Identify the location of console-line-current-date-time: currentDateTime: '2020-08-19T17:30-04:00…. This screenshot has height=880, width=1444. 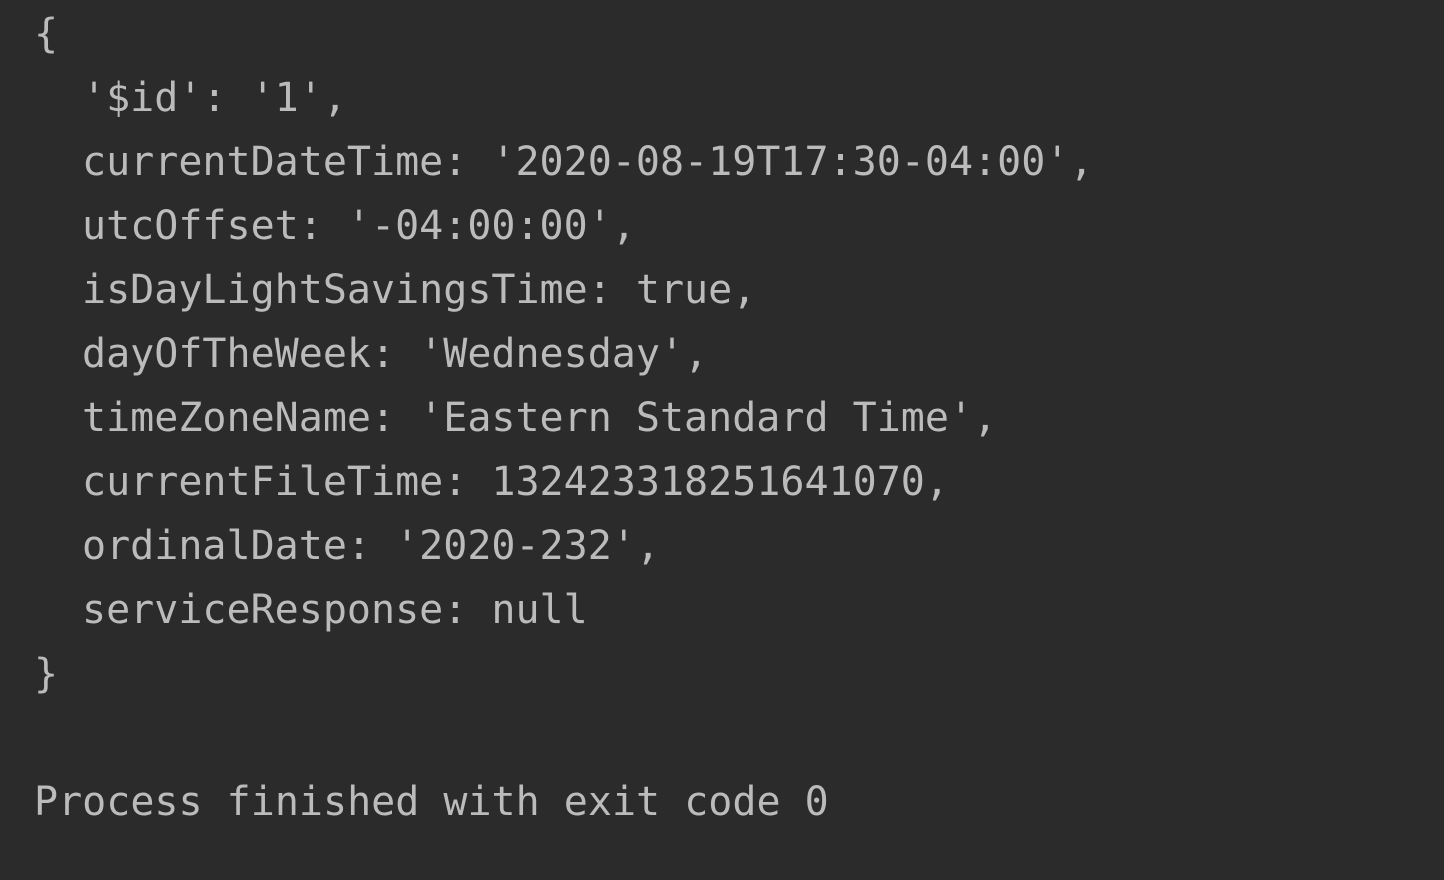
(588, 162).